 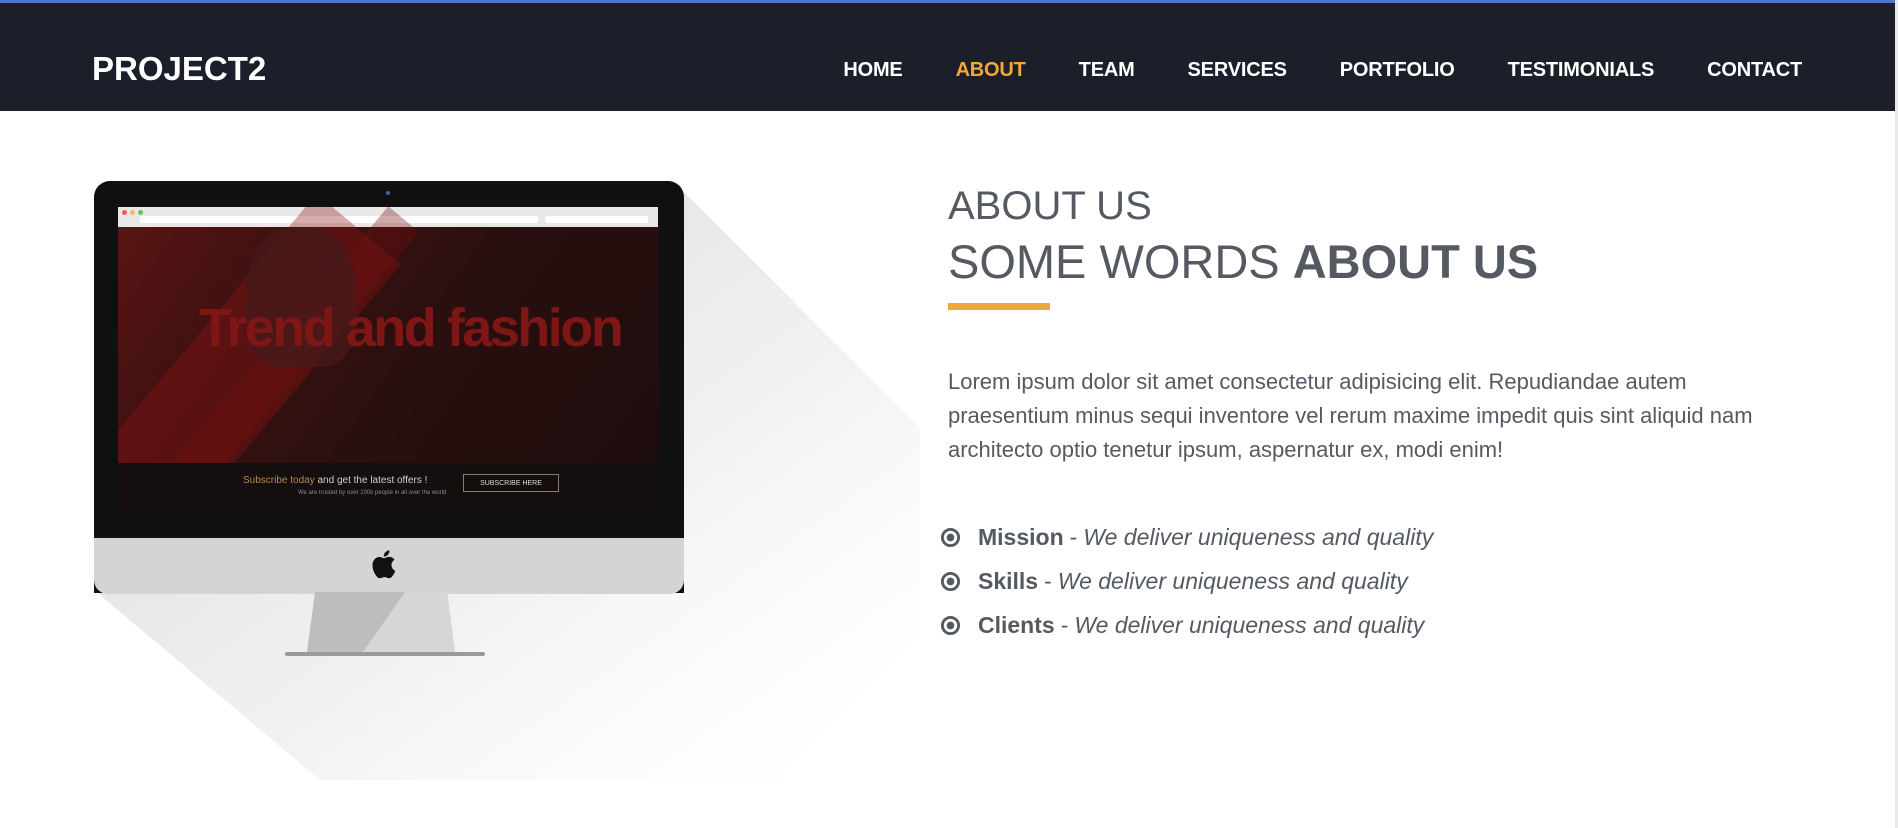 What do you see at coordinates (132, 212) in the screenshot?
I see `window-controls` at bounding box center [132, 212].